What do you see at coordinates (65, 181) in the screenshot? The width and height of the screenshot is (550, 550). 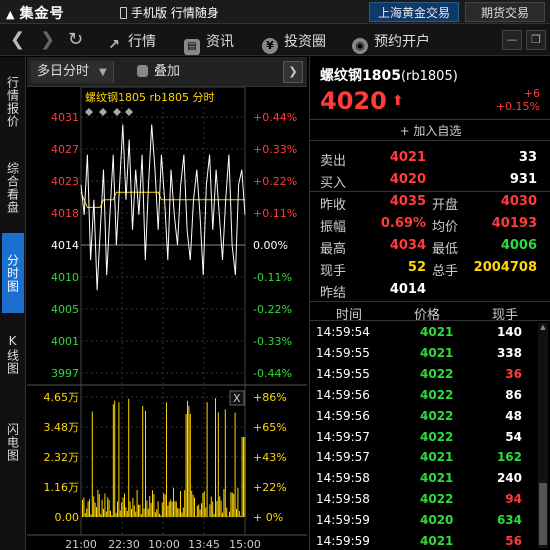 I see `price-tick-label: 4023` at bounding box center [65, 181].